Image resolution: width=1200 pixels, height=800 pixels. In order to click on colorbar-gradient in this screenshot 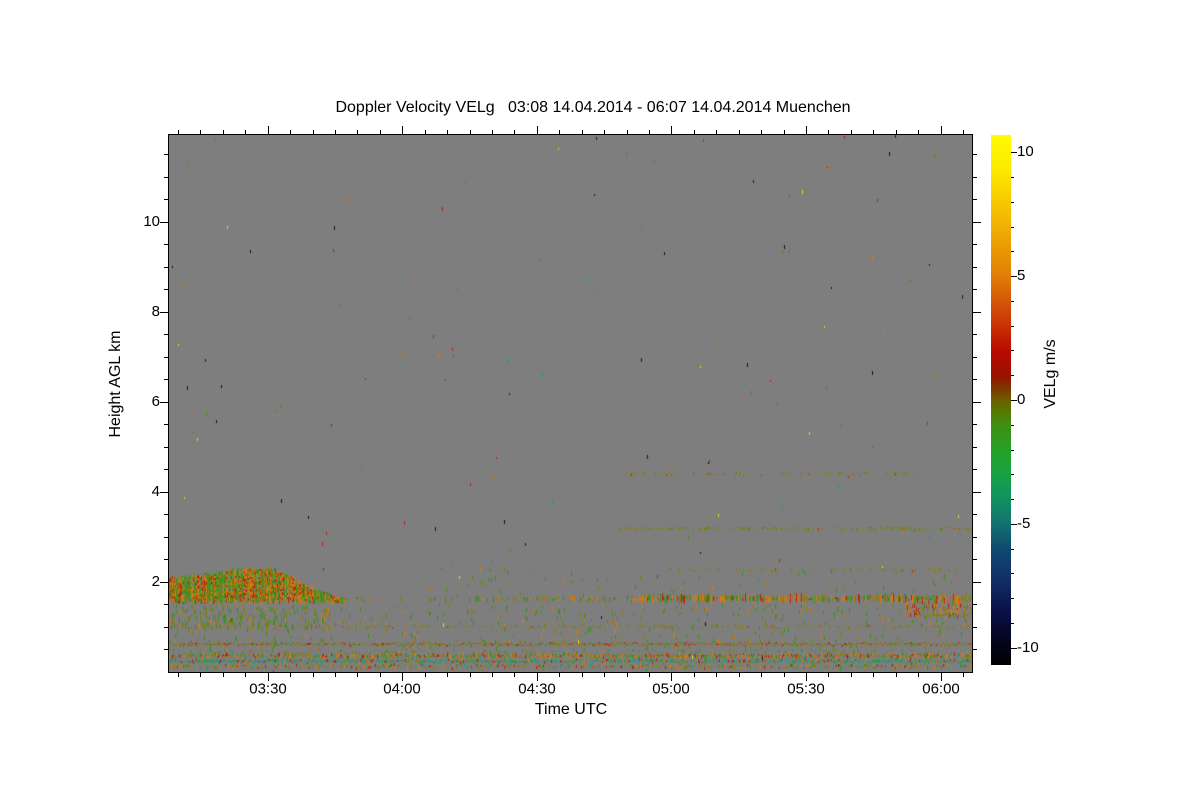, I will do `click(1001, 400)`.